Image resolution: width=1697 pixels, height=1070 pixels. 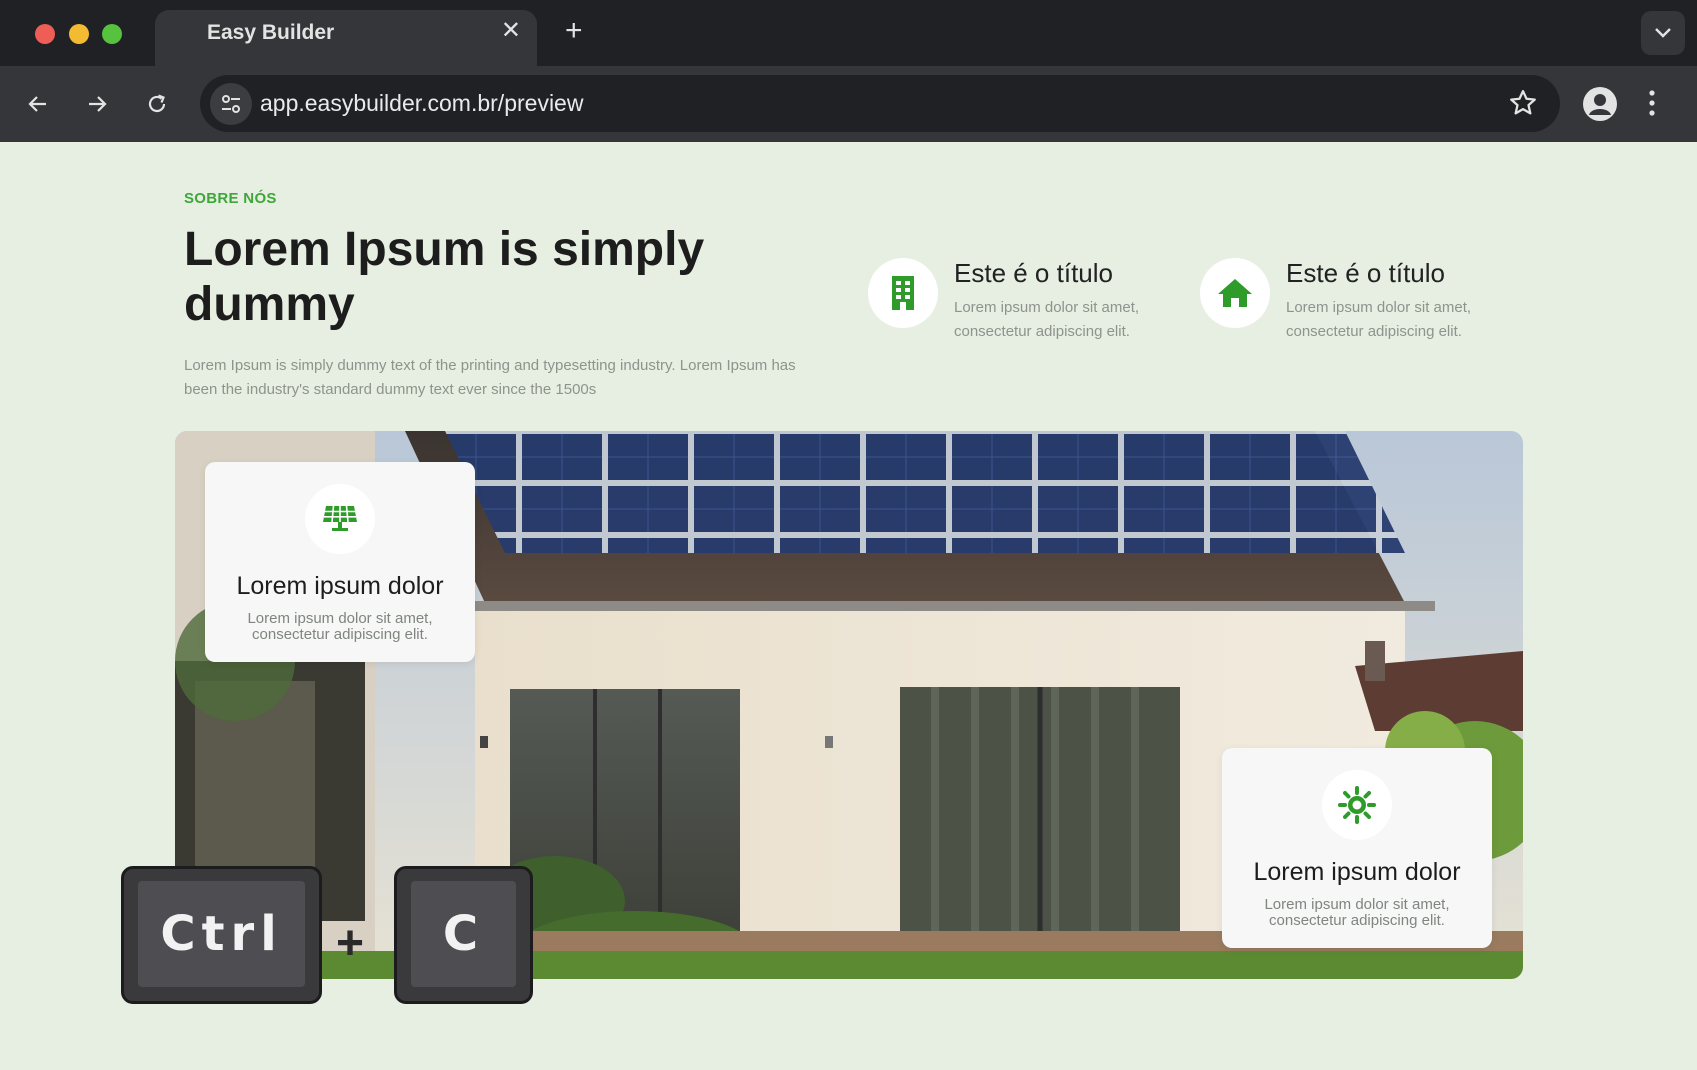 I want to click on arrow-right-icon, so click(x=98, y=104).